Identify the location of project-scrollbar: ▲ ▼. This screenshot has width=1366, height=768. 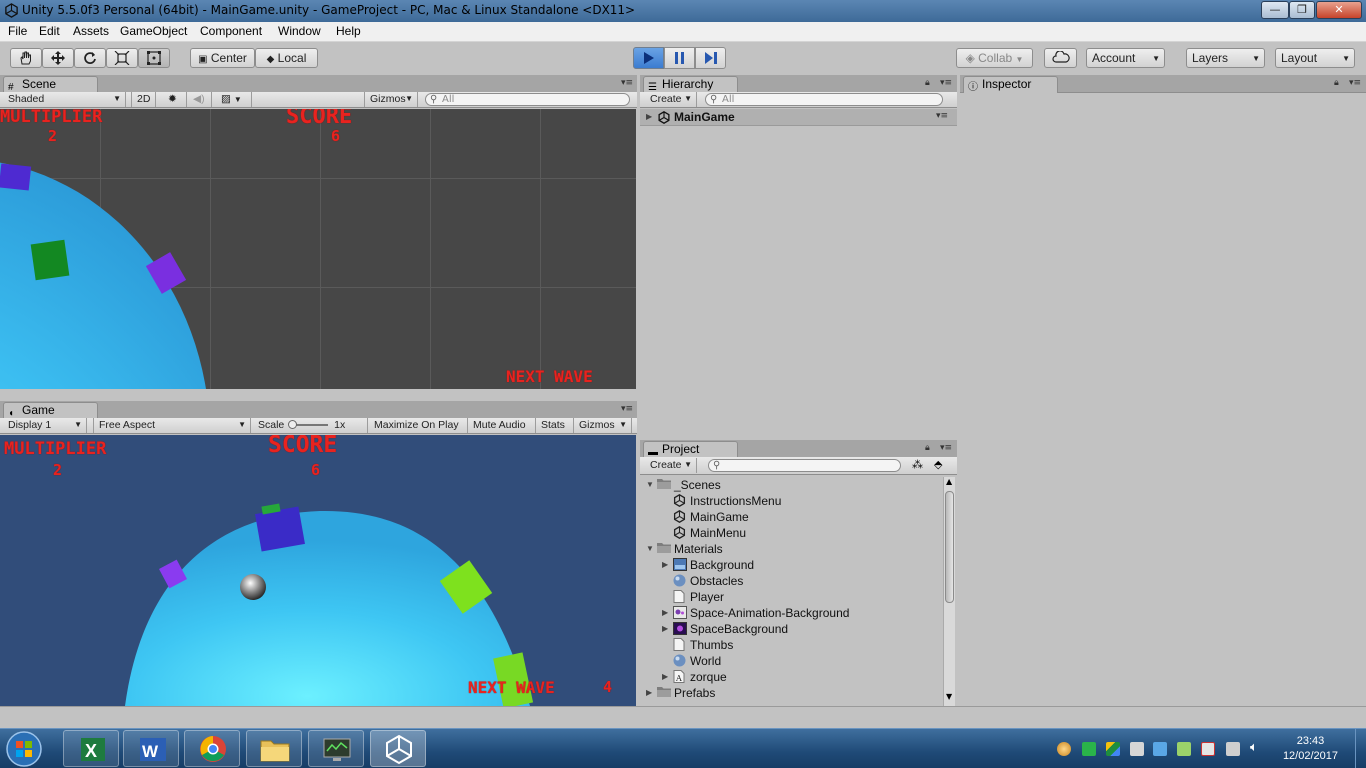
(949, 591).